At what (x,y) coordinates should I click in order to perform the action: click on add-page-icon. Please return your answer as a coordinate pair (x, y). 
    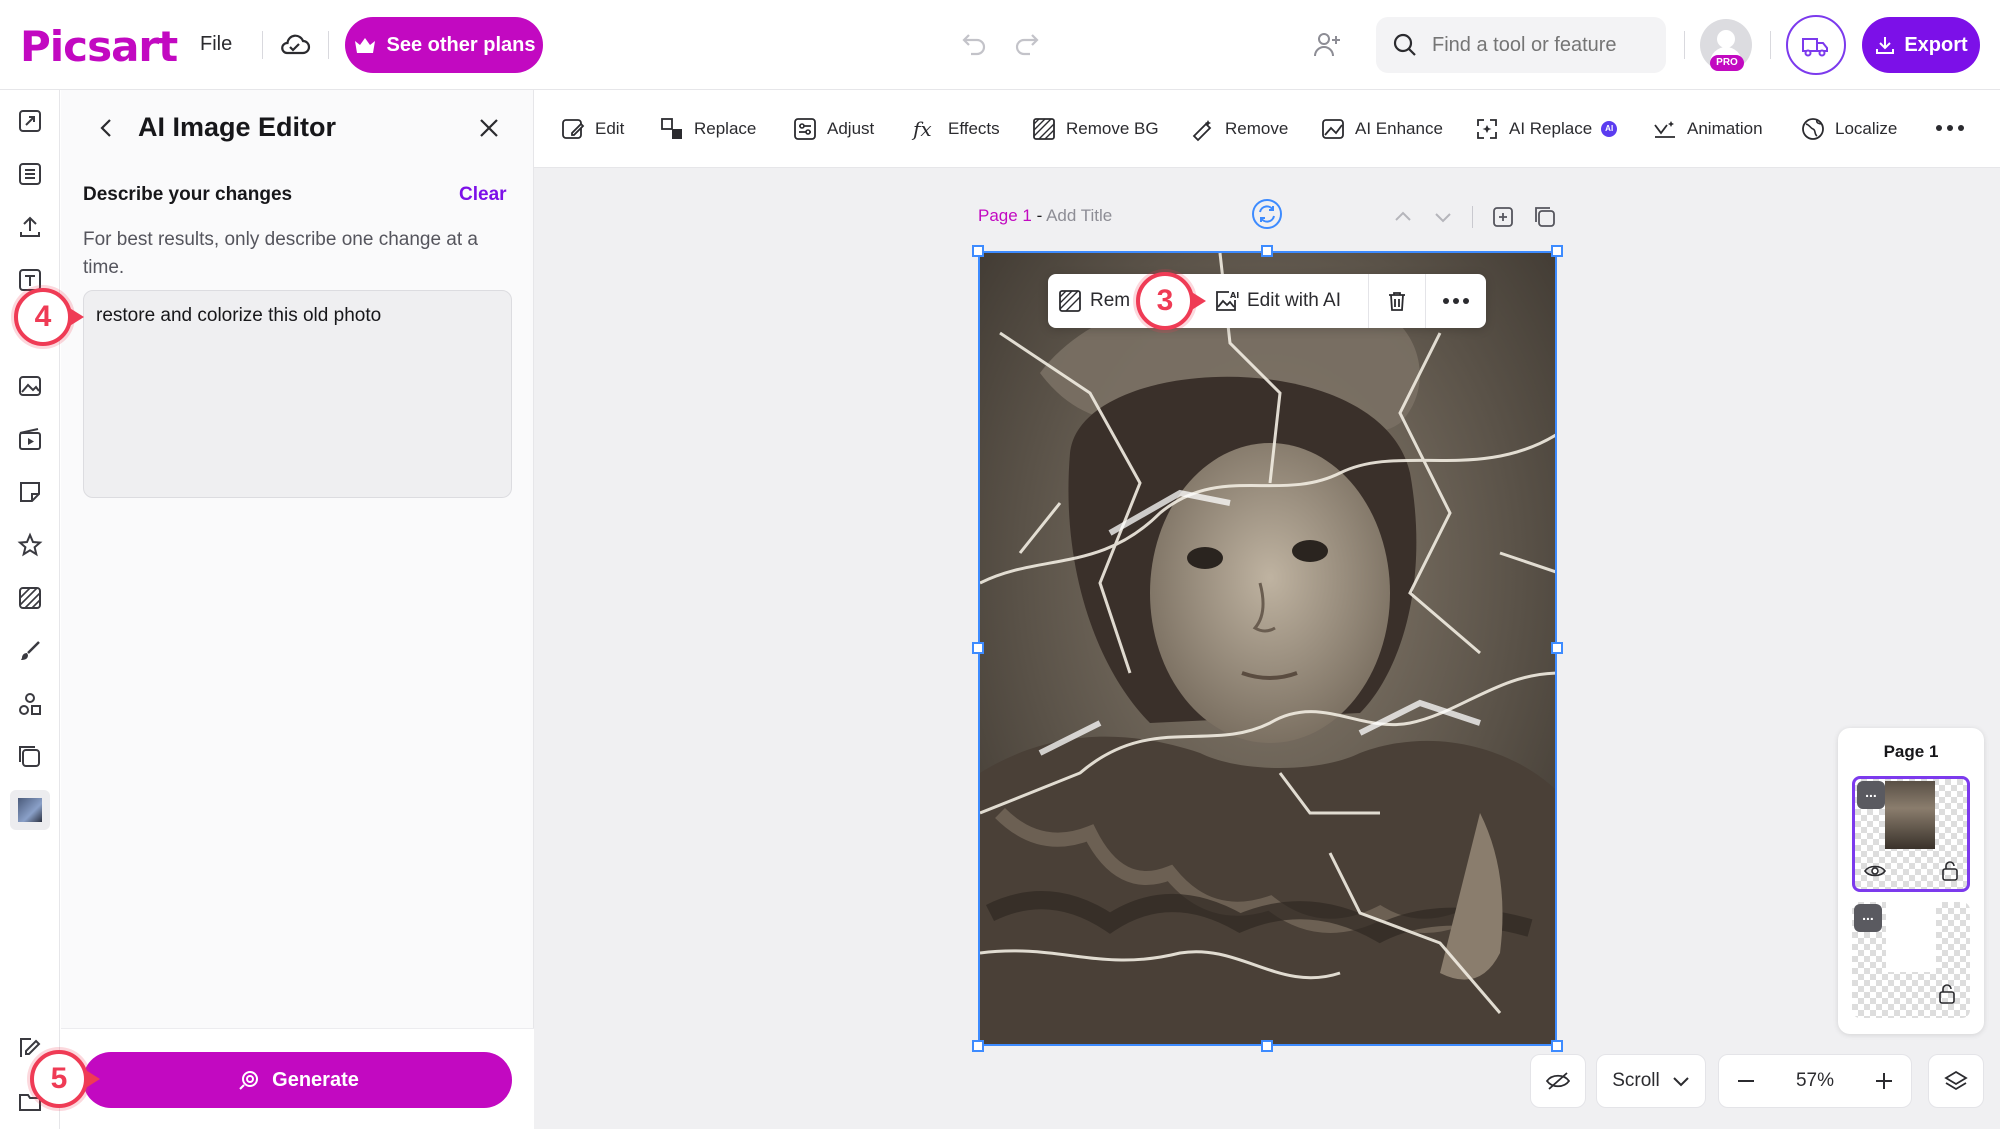
    Looking at the image, I should click on (1503, 217).